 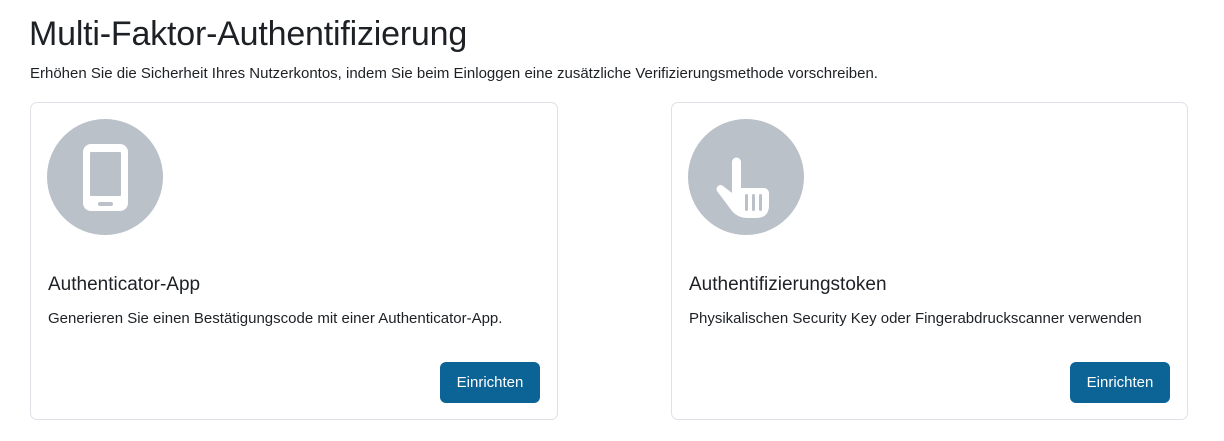 What do you see at coordinates (490, 382) in the screenshot?
I see `setup-authenticator-app-button: Einrichten` at bounding box center [490, 382].